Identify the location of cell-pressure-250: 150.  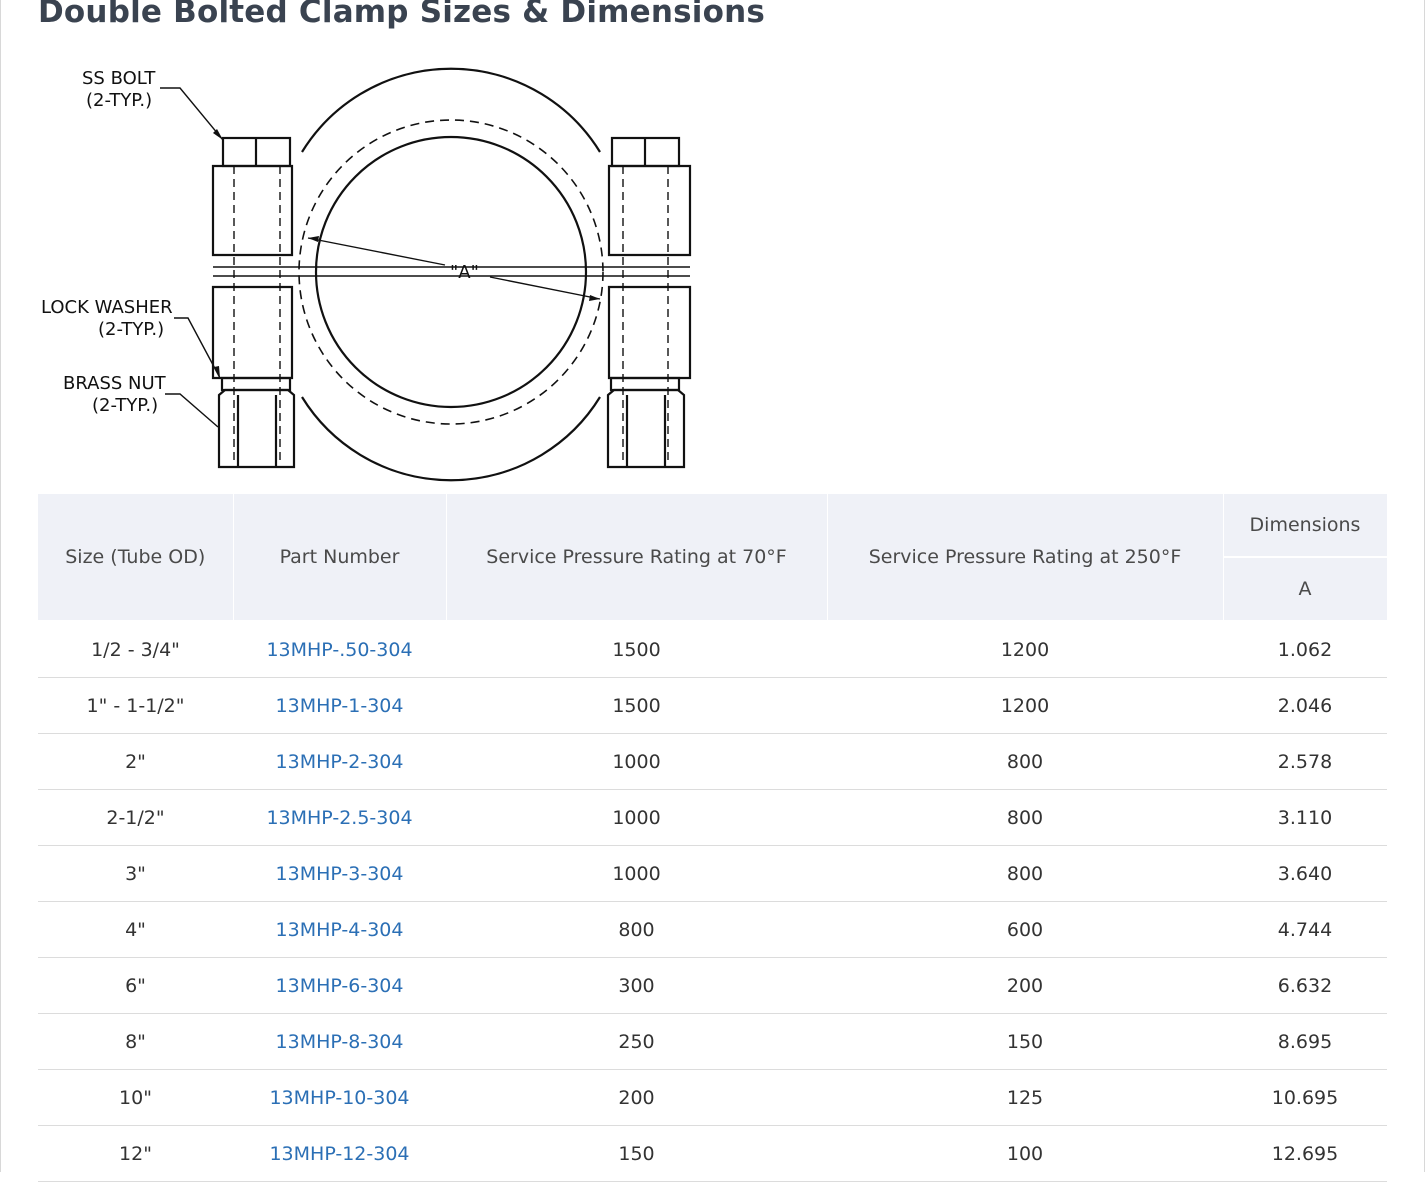
(1025, 1041).